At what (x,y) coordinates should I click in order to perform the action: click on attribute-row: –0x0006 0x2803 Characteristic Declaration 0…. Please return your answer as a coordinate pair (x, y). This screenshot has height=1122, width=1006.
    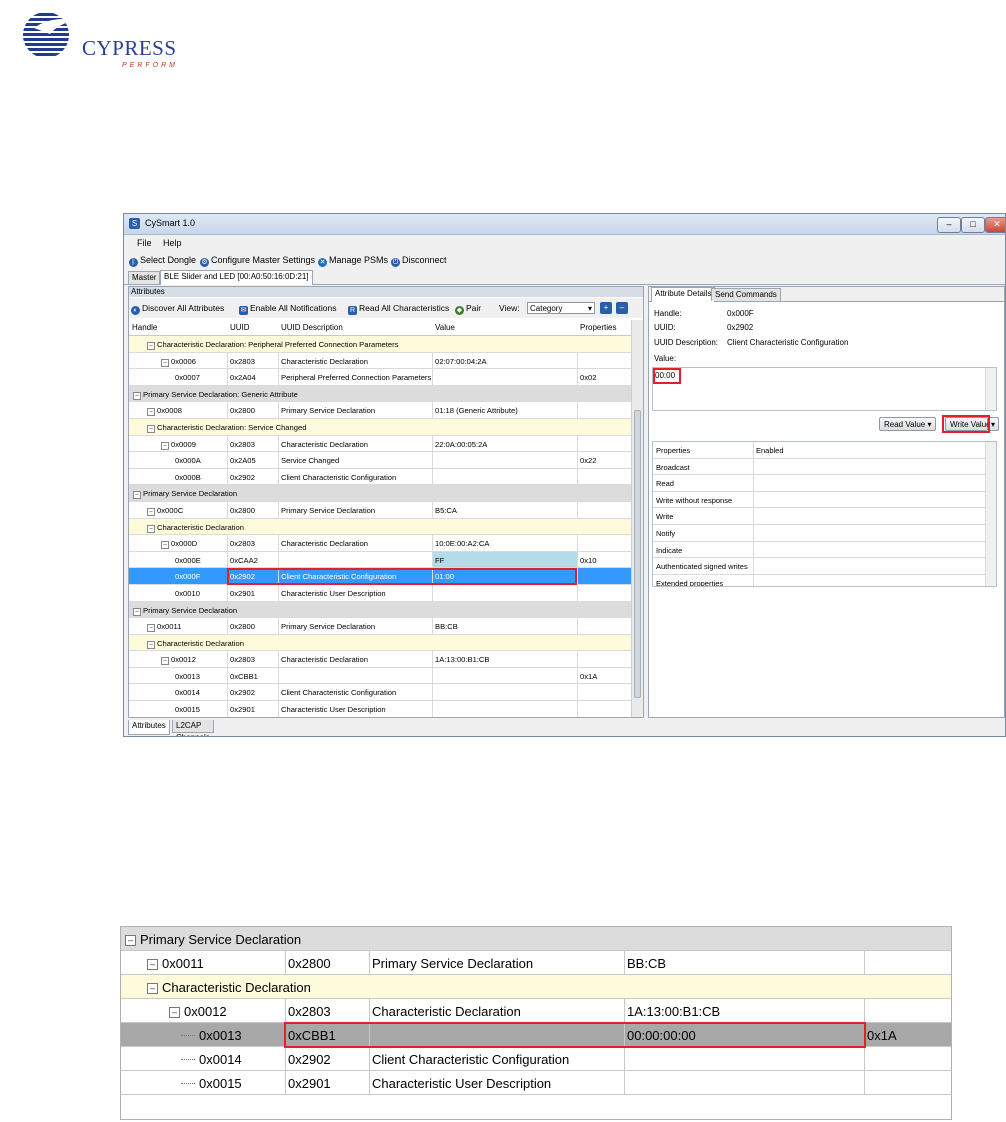
    Looking at the image, I should click on (381, 361).